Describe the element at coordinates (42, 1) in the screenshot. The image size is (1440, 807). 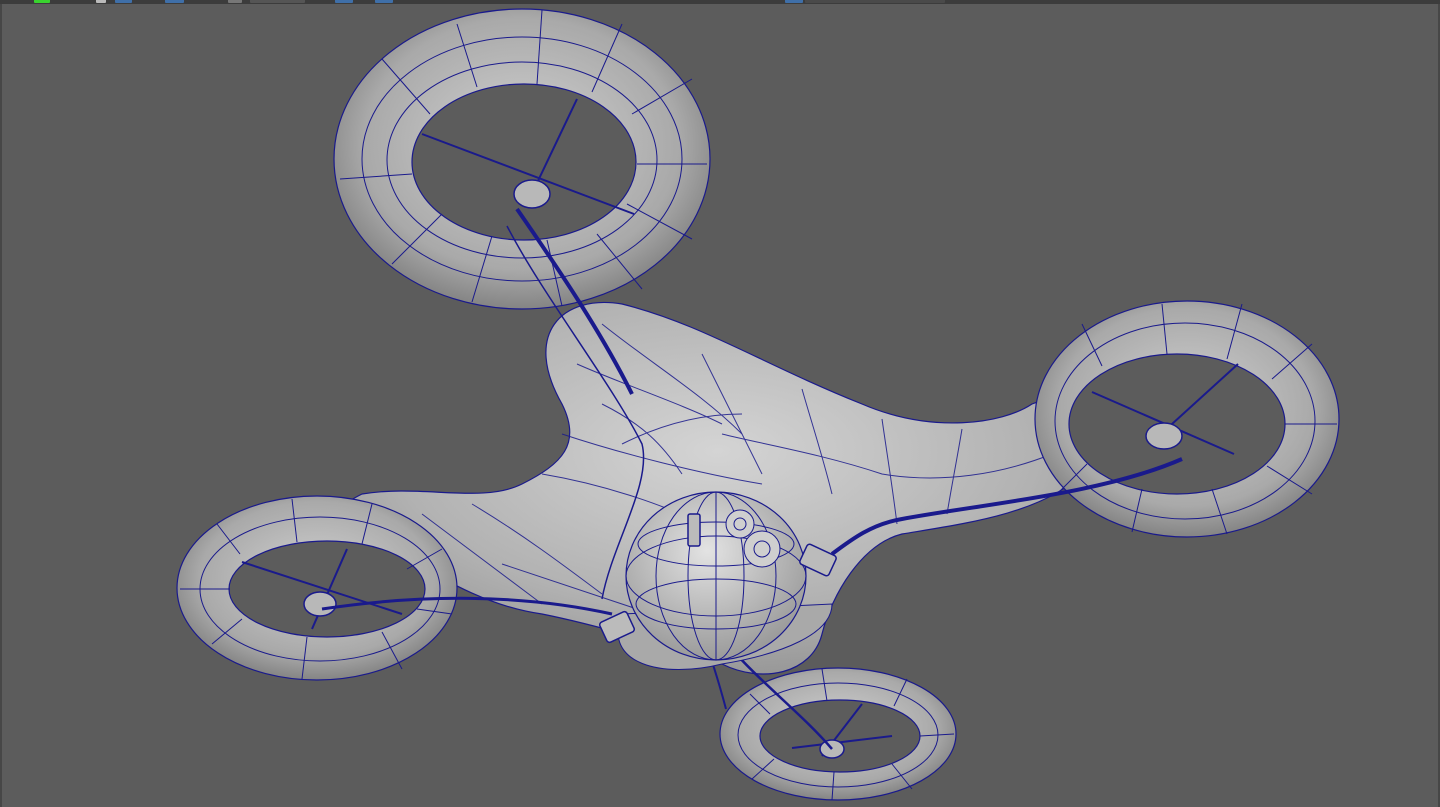
I see `select-tool-icon` at that location.